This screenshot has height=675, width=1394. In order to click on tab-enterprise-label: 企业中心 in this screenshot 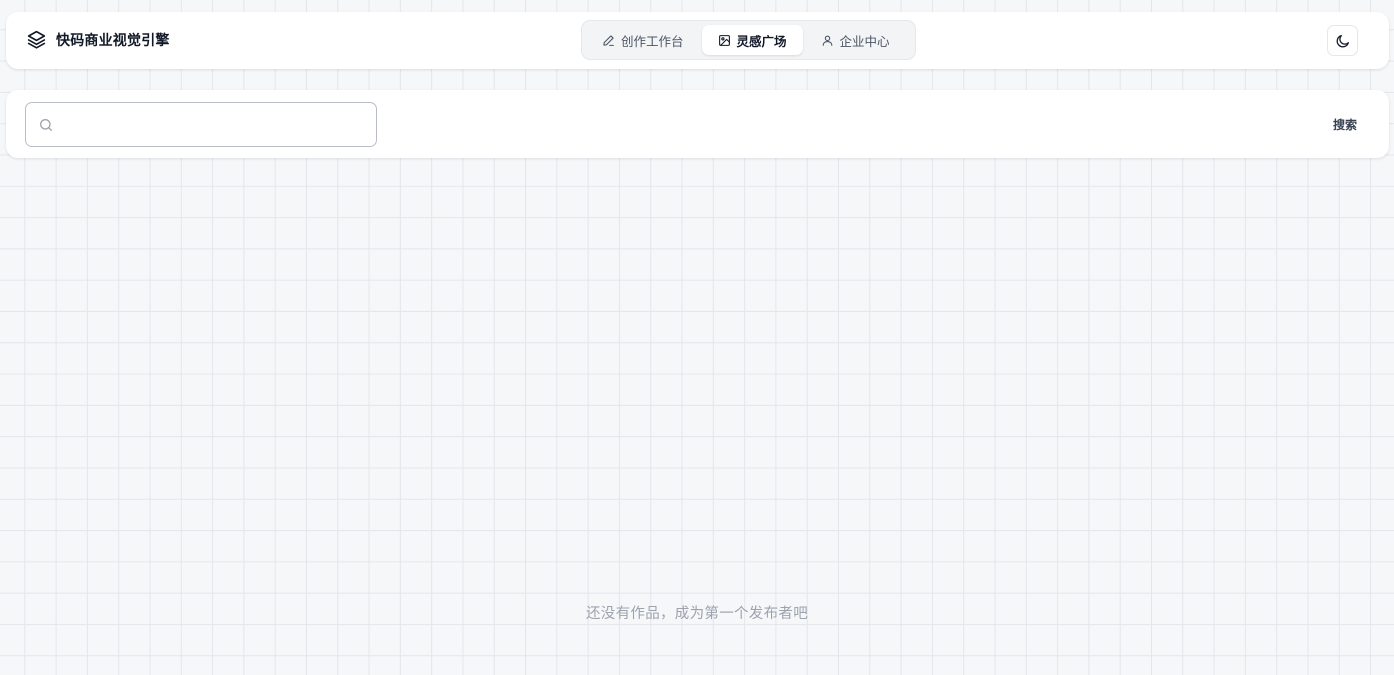, I will do `click(864, 41)`.